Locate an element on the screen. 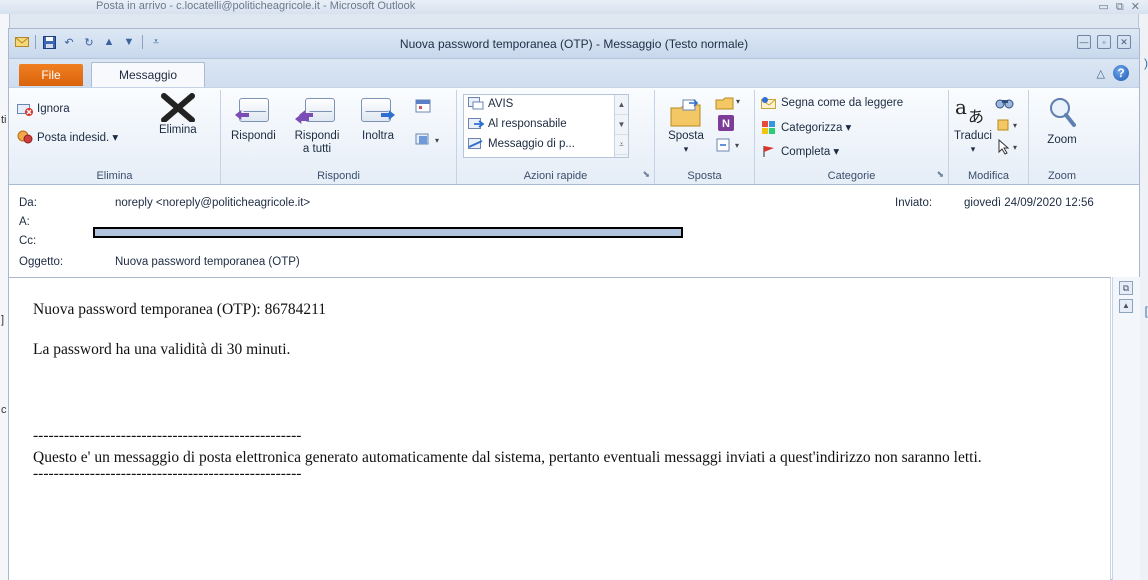 Image resolution: width=1148 pixels, height=580 pixels. quick-steps-scrollbar: ▲ ▼ ⩡ is located at coordinates (621, 126).